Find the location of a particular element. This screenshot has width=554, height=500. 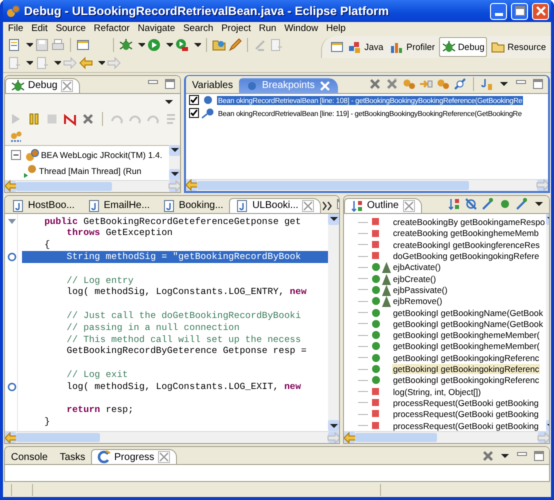

suspend-icon is located at coordinates (34, 119).